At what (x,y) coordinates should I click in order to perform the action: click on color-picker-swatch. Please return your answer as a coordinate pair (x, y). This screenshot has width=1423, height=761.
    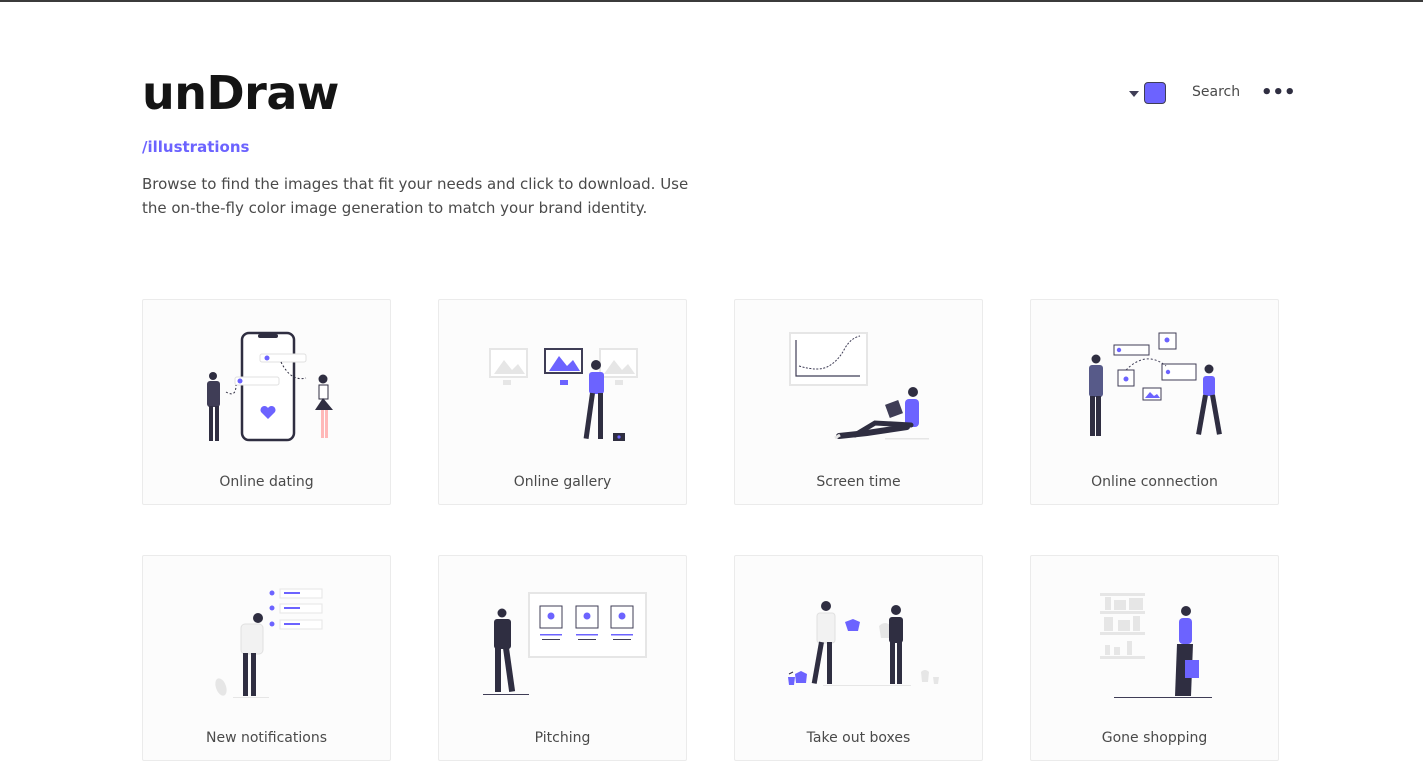
    Looking at the image, I should click on (1155, 93).